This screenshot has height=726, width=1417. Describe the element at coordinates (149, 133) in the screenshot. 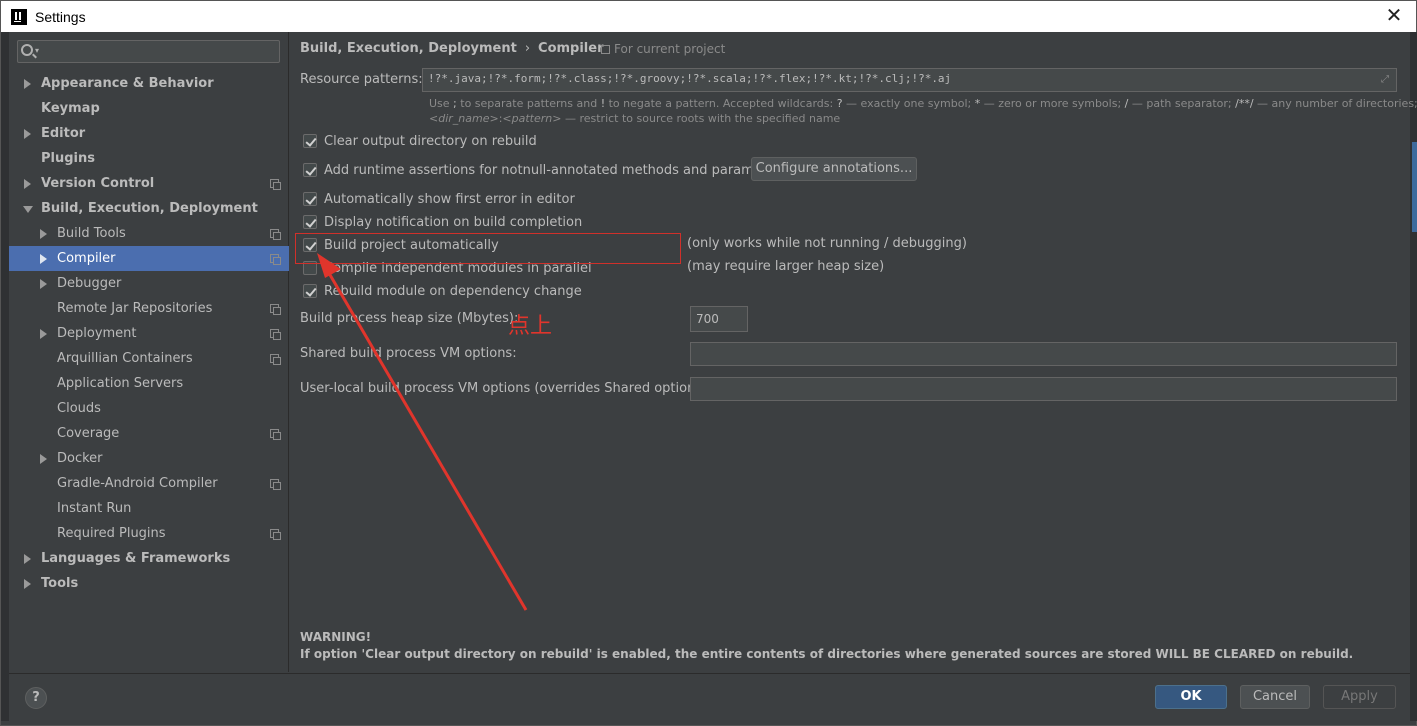

I see `sidebar-item-editor: Editor` at that location.